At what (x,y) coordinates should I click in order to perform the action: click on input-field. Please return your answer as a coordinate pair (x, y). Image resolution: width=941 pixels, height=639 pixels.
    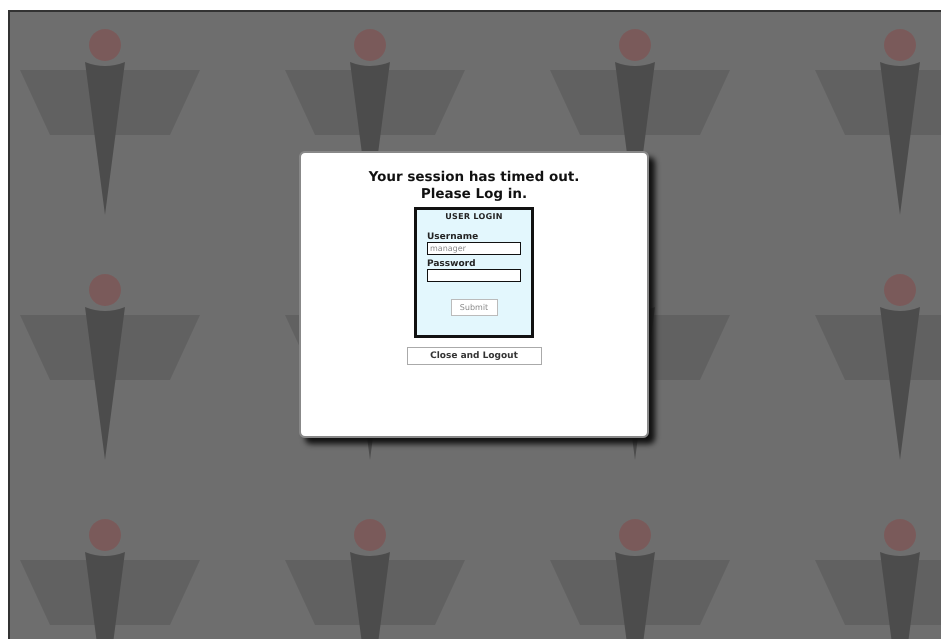
    Looking at the image, I should click on (474, 275).